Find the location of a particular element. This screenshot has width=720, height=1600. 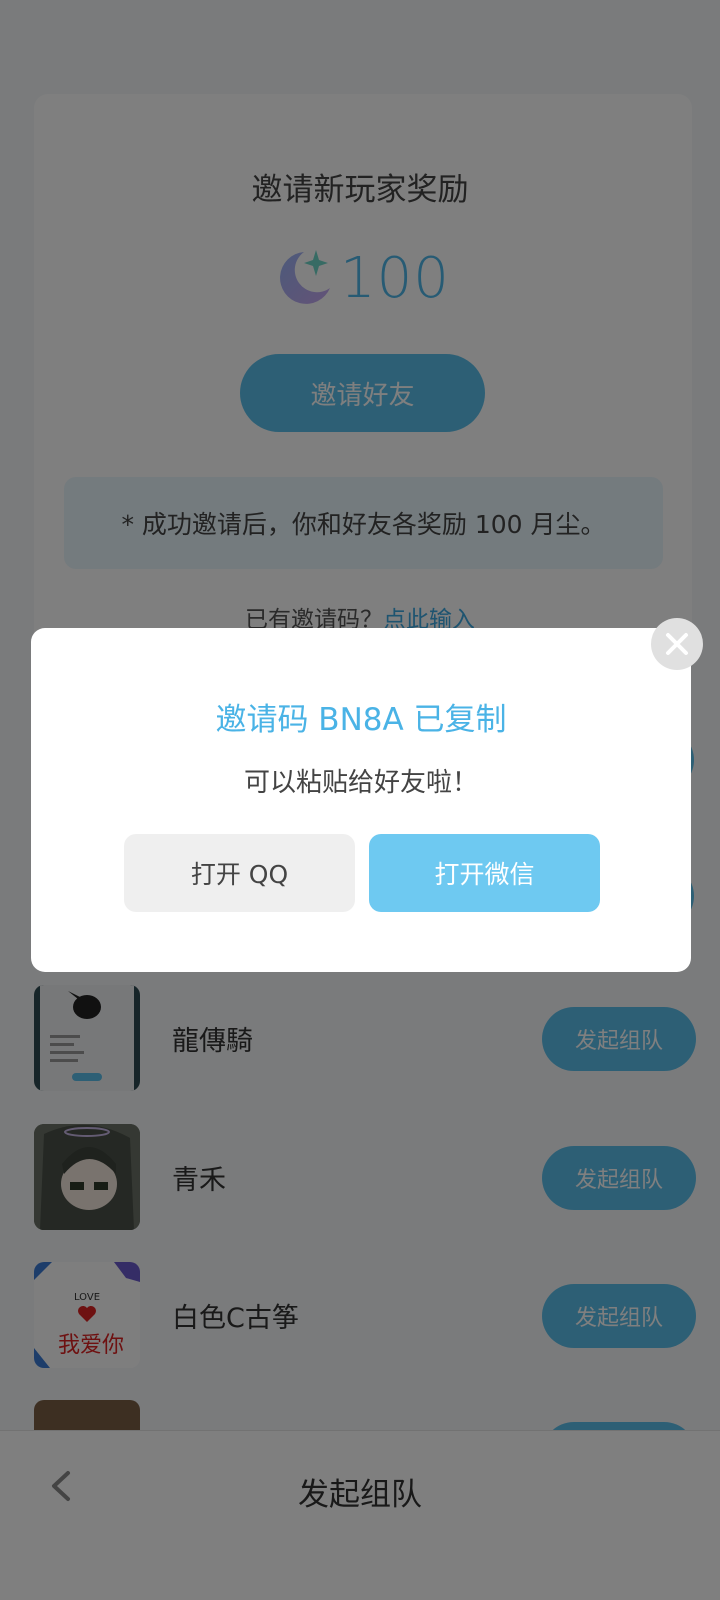

modal-subtitle: 可以粘贴给好友啦！ is located at coordinates (360, 783).